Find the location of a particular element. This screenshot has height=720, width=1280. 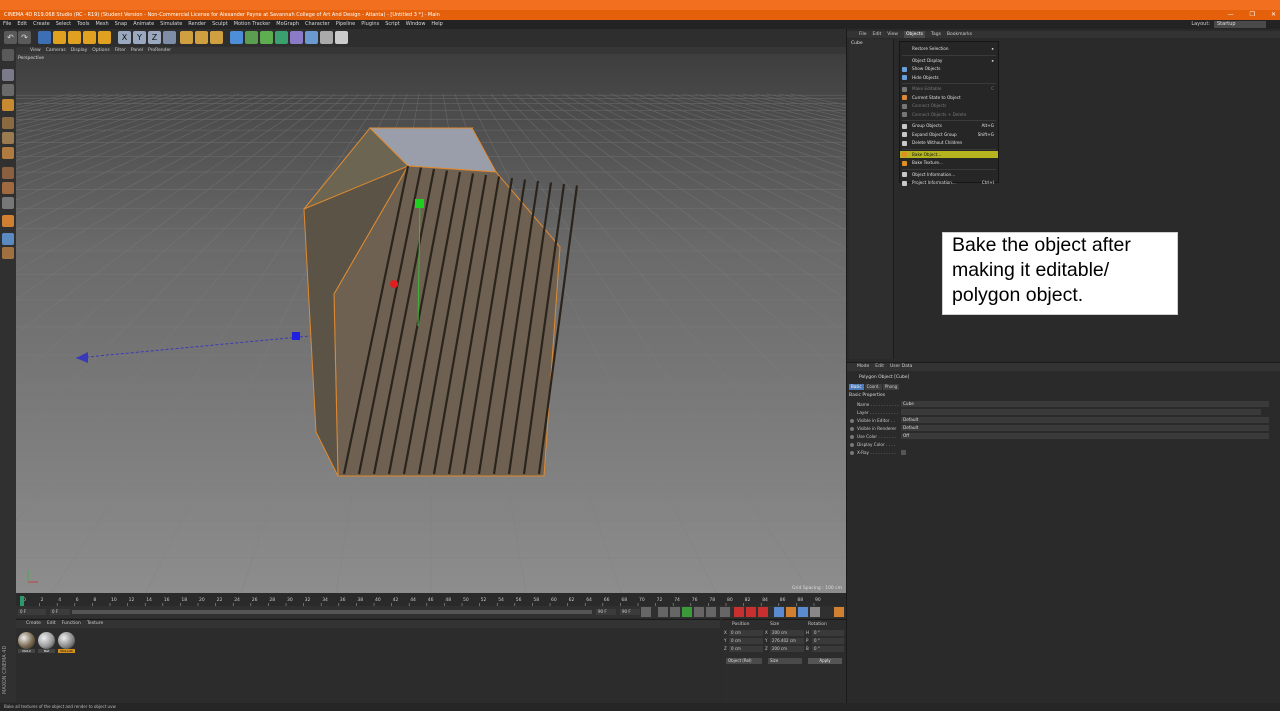

viewport-menu-options: Options is located at coordinates (100, 50).